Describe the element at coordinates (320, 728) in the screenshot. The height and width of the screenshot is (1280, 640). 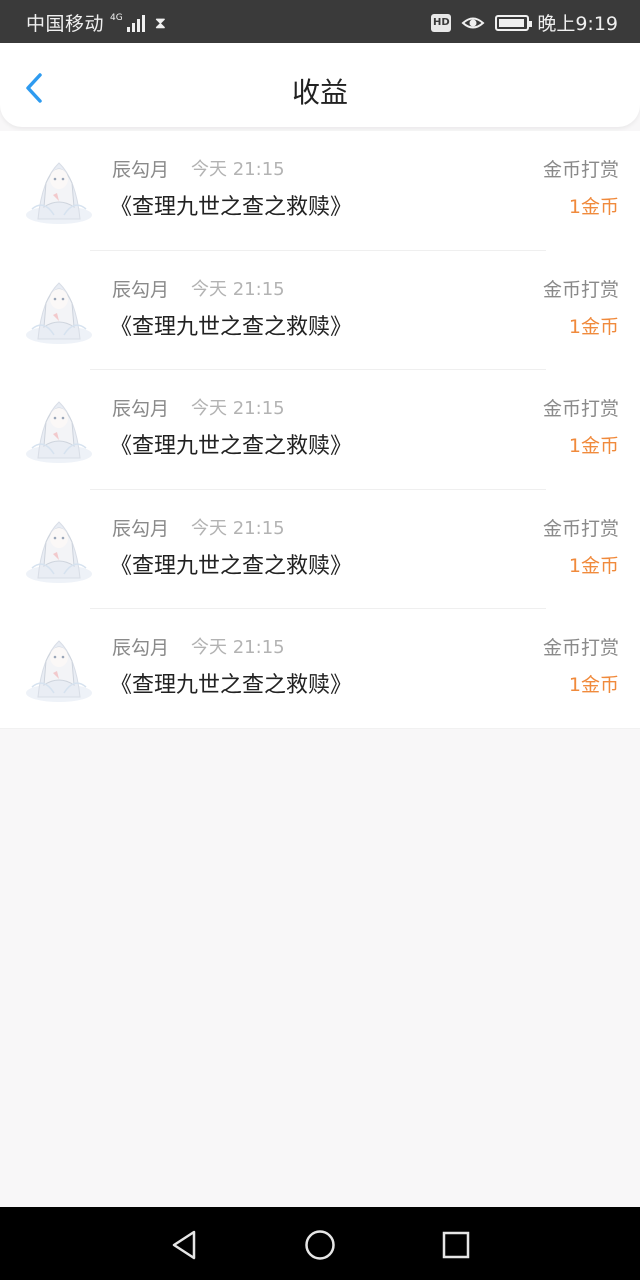
I see `divider` at that location.